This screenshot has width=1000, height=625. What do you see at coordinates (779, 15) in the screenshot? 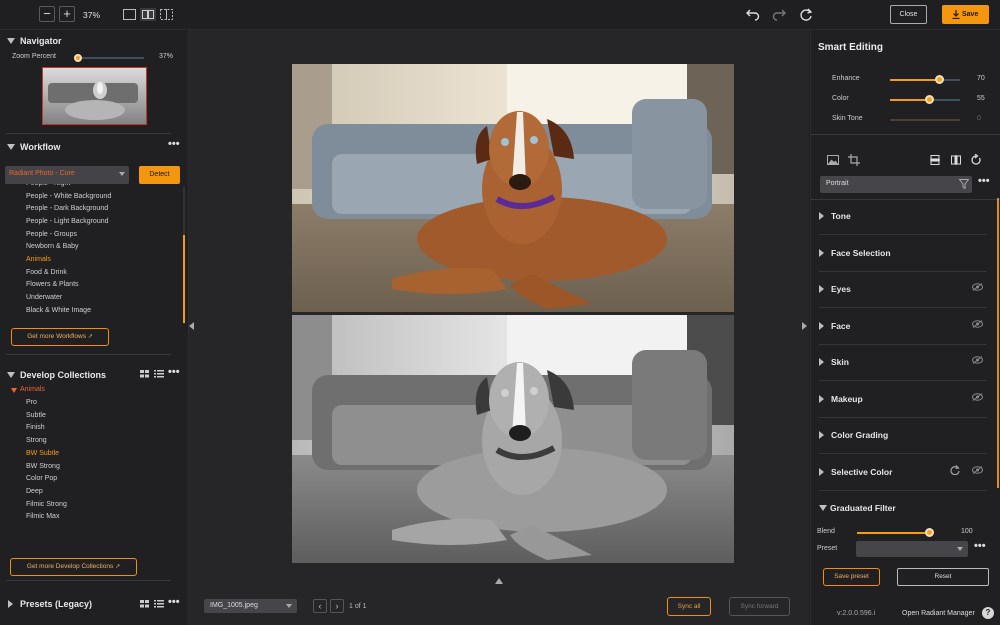
I see `redo-icon` at bounding box center [779, 15].